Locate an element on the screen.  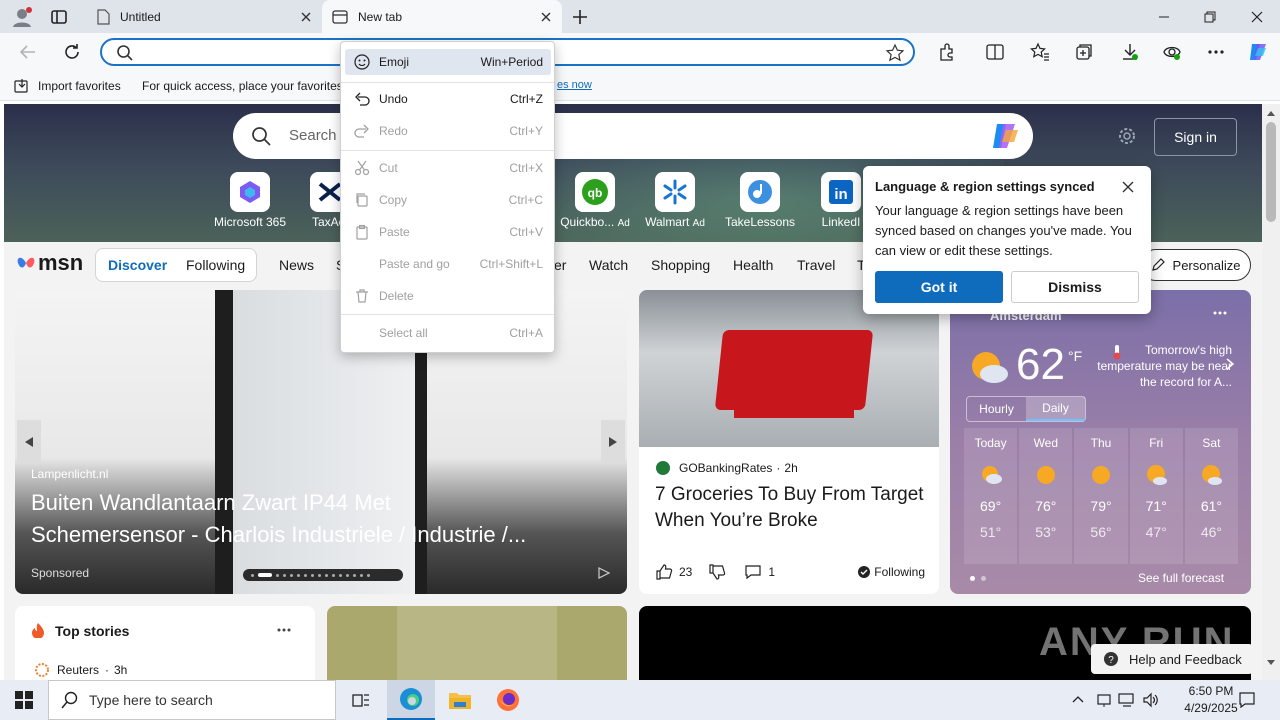
tab-following: Following is located at coordinates (215, 265).